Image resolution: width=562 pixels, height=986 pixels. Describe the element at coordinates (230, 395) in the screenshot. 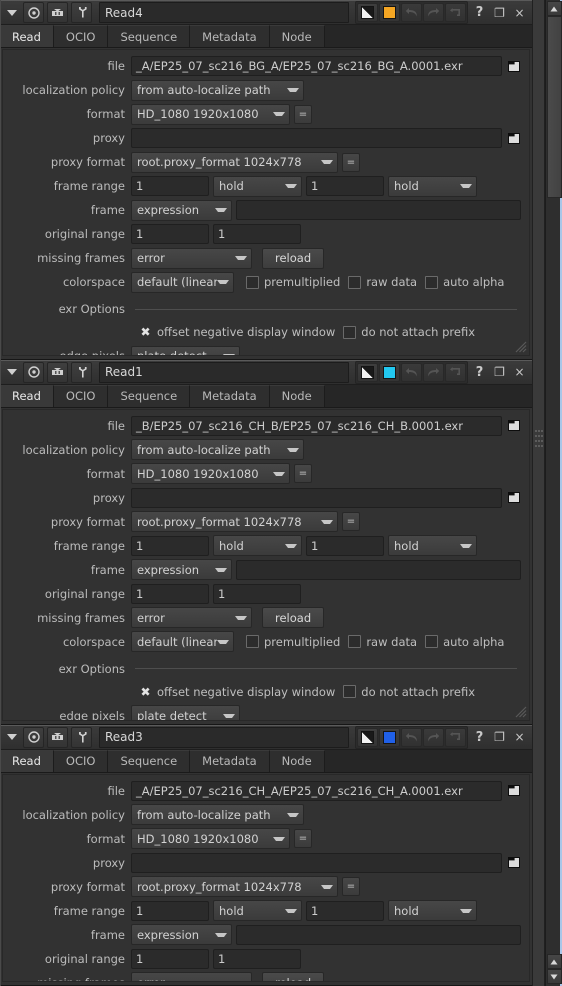

I see `tab-metadata: Metadata` at that location.